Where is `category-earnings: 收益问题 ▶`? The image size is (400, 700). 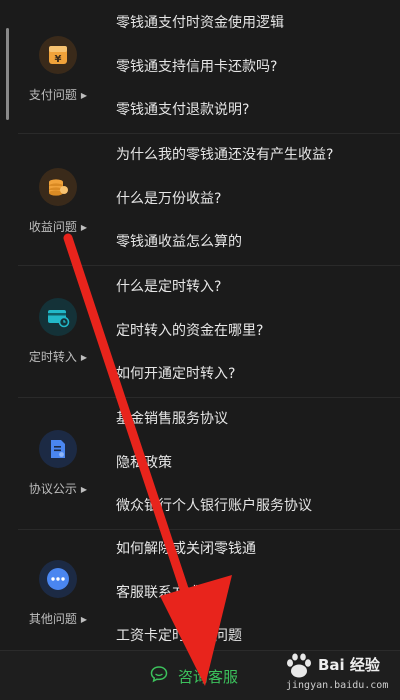 category-earnings: 收益问题 ▶ is located at coordinates (58, 201).